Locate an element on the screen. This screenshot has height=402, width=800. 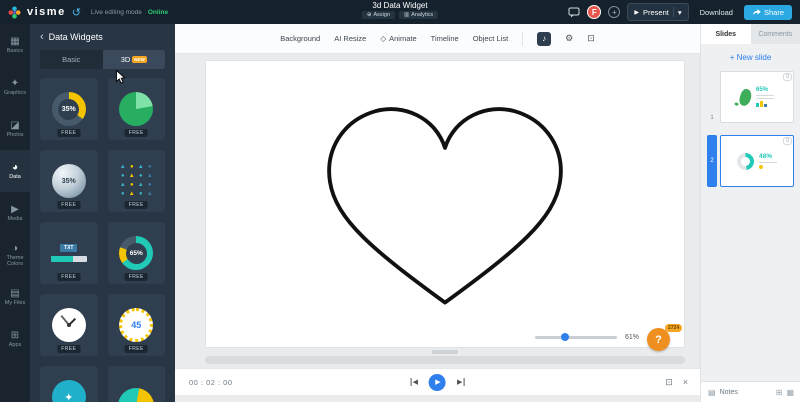
sidebar-item-media: ▶ Media is located at coordinates (15, 213).